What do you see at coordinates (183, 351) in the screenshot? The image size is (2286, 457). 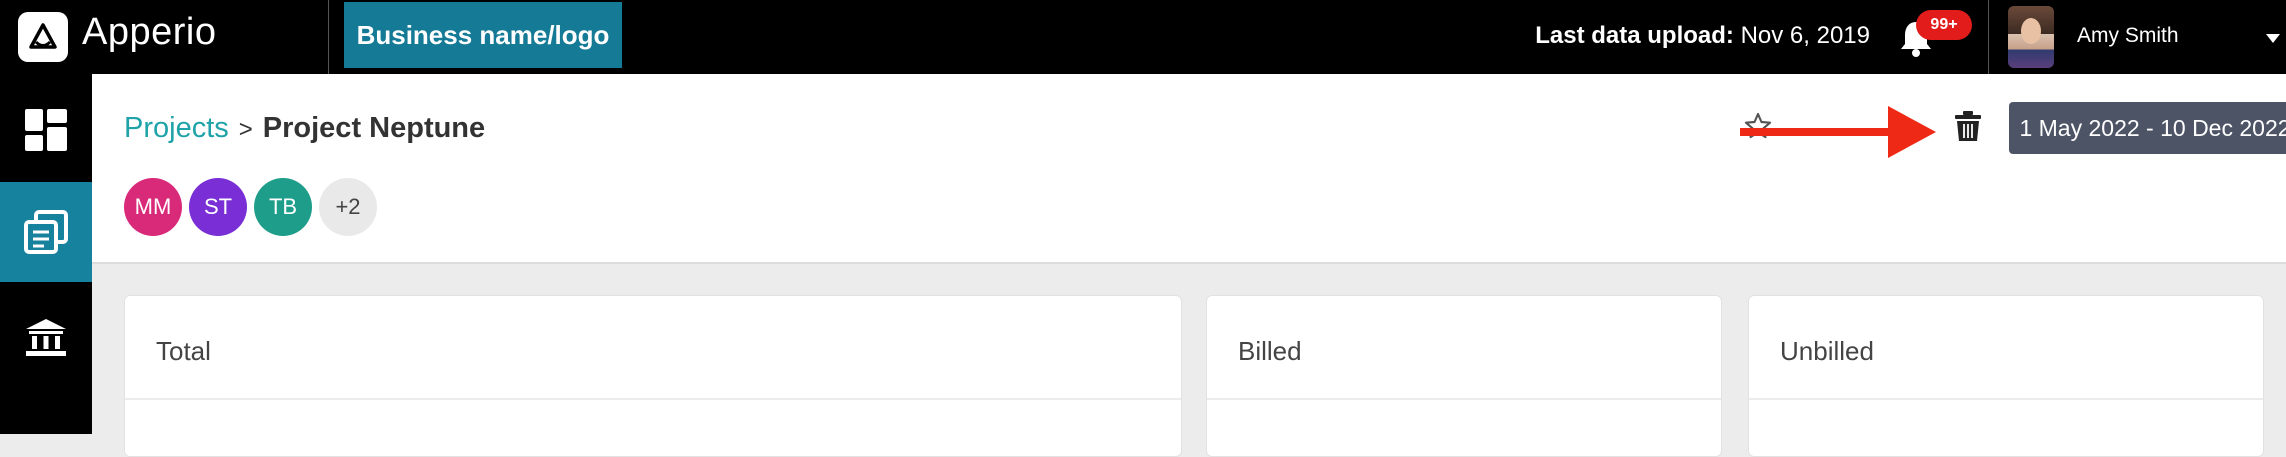 I see `card-title: Total` at bounding box center [183, 351].